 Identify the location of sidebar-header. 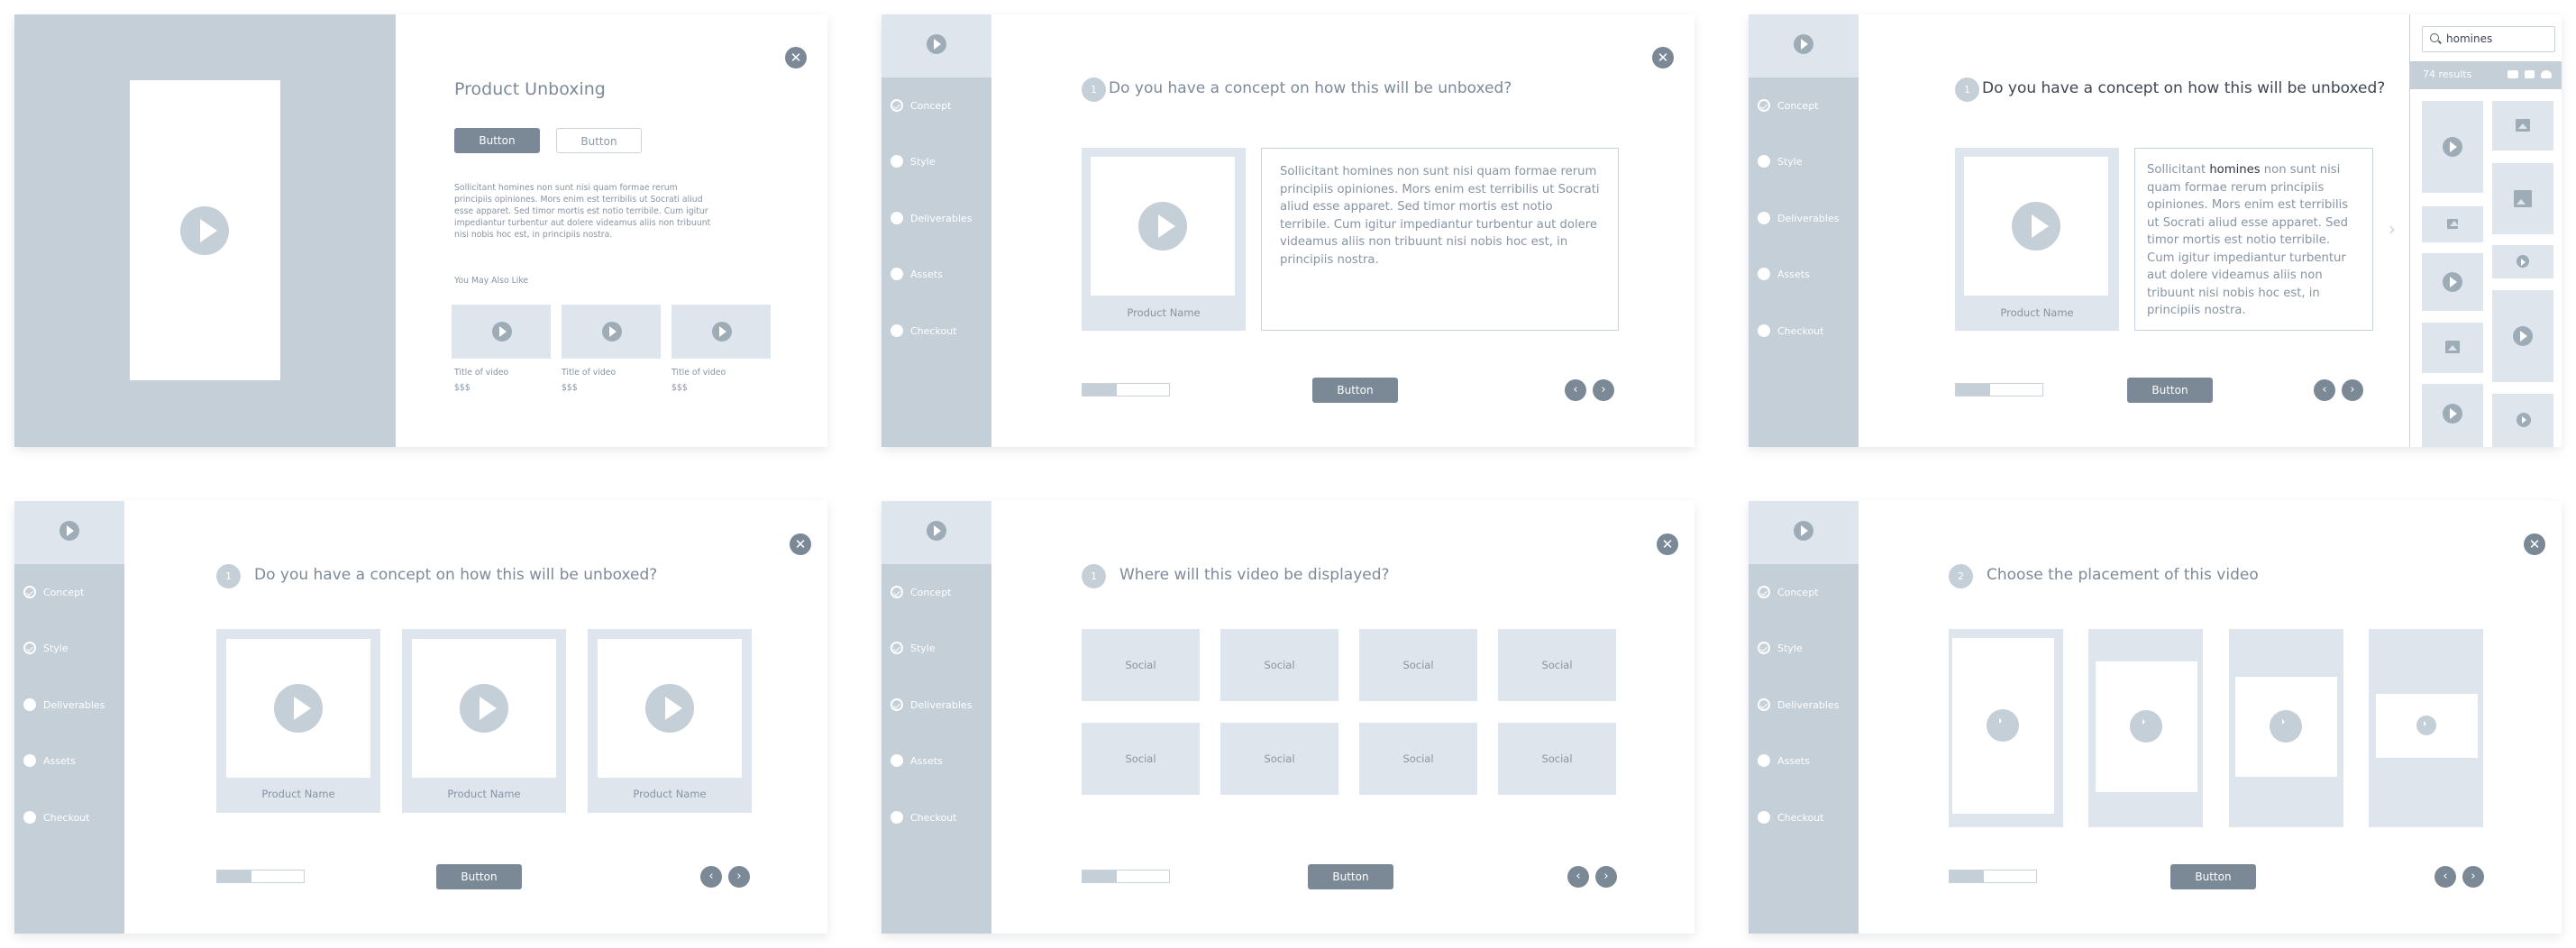
(69, 533).